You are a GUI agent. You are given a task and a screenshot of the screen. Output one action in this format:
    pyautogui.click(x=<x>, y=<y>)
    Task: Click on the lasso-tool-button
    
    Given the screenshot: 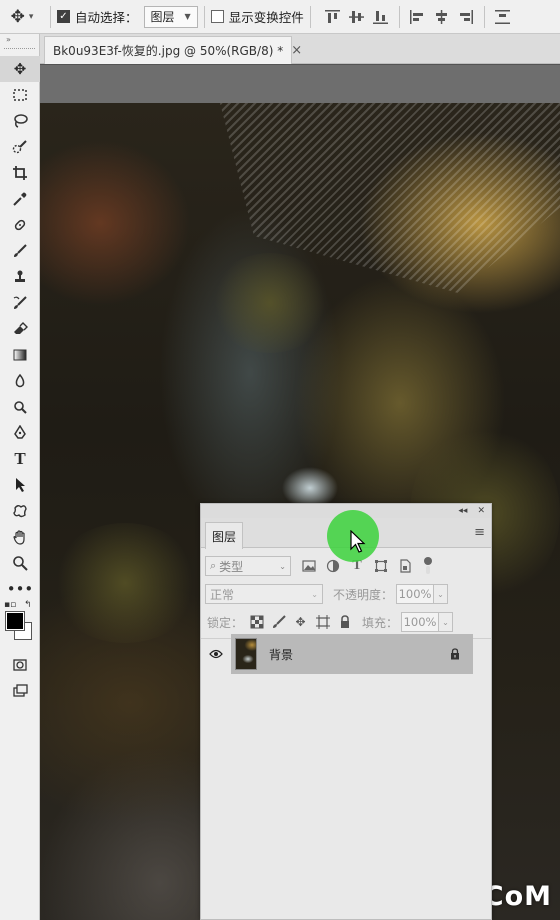 What is the action you would take?
    pyautogui.click(x=20, y=121)
    